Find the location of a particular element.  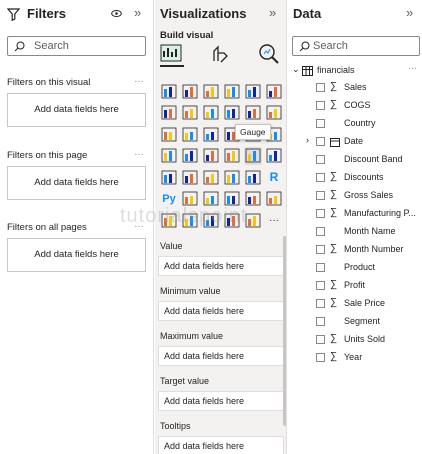

field-name: Discounts is located at coordinates (364, 177).